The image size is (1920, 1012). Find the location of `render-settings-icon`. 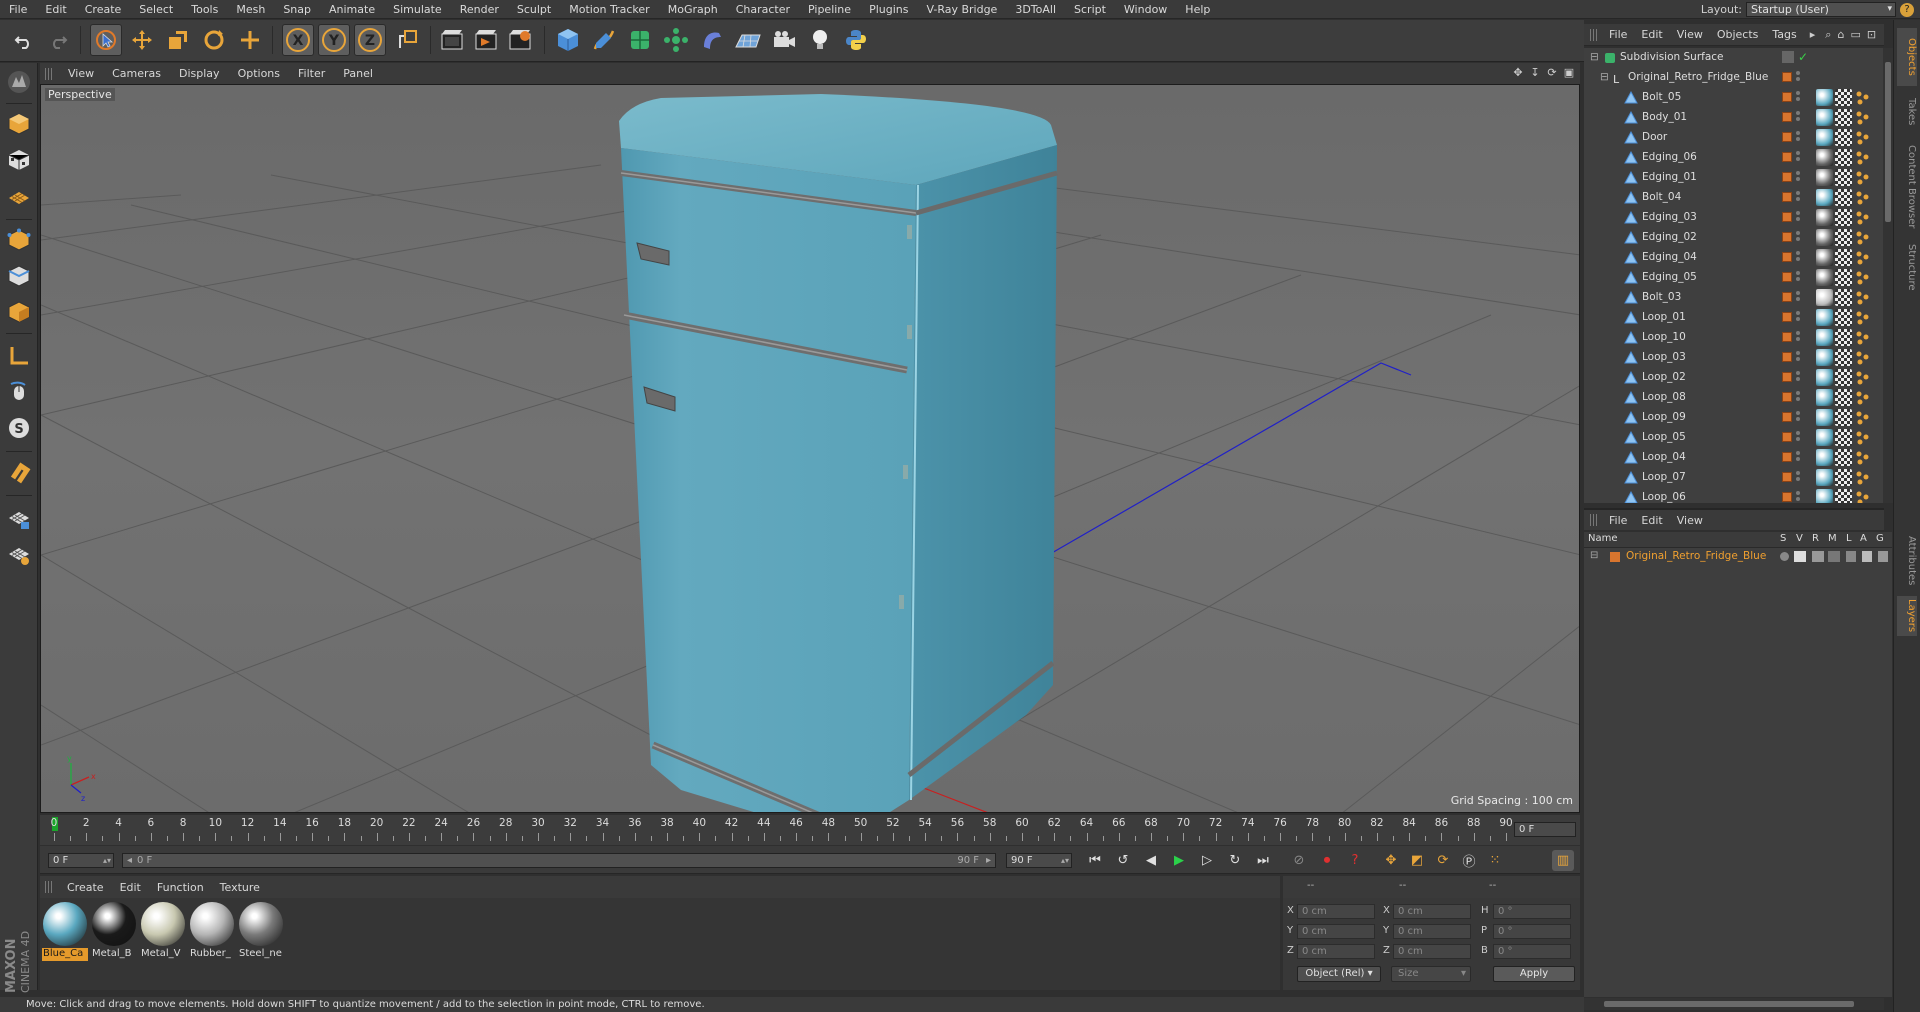

render-settings-icon is located at coordinates (520, 40).